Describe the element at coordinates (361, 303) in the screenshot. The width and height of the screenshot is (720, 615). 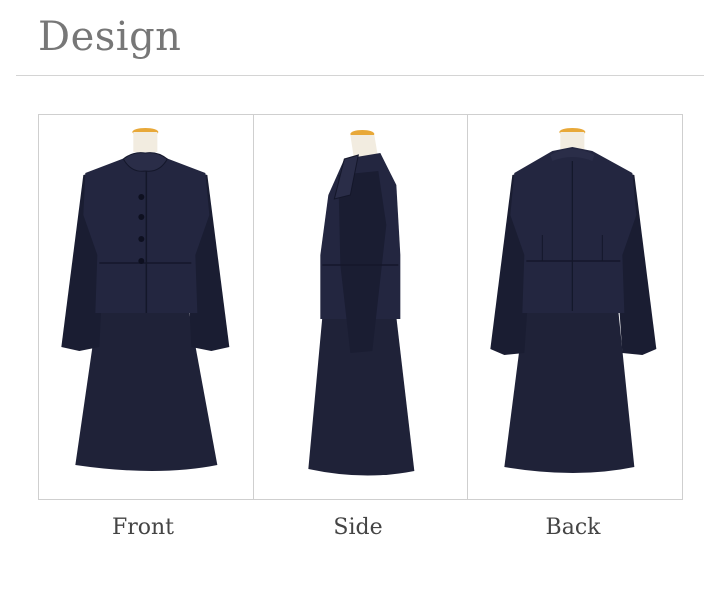
I see `side-view-suit-image` at that location.